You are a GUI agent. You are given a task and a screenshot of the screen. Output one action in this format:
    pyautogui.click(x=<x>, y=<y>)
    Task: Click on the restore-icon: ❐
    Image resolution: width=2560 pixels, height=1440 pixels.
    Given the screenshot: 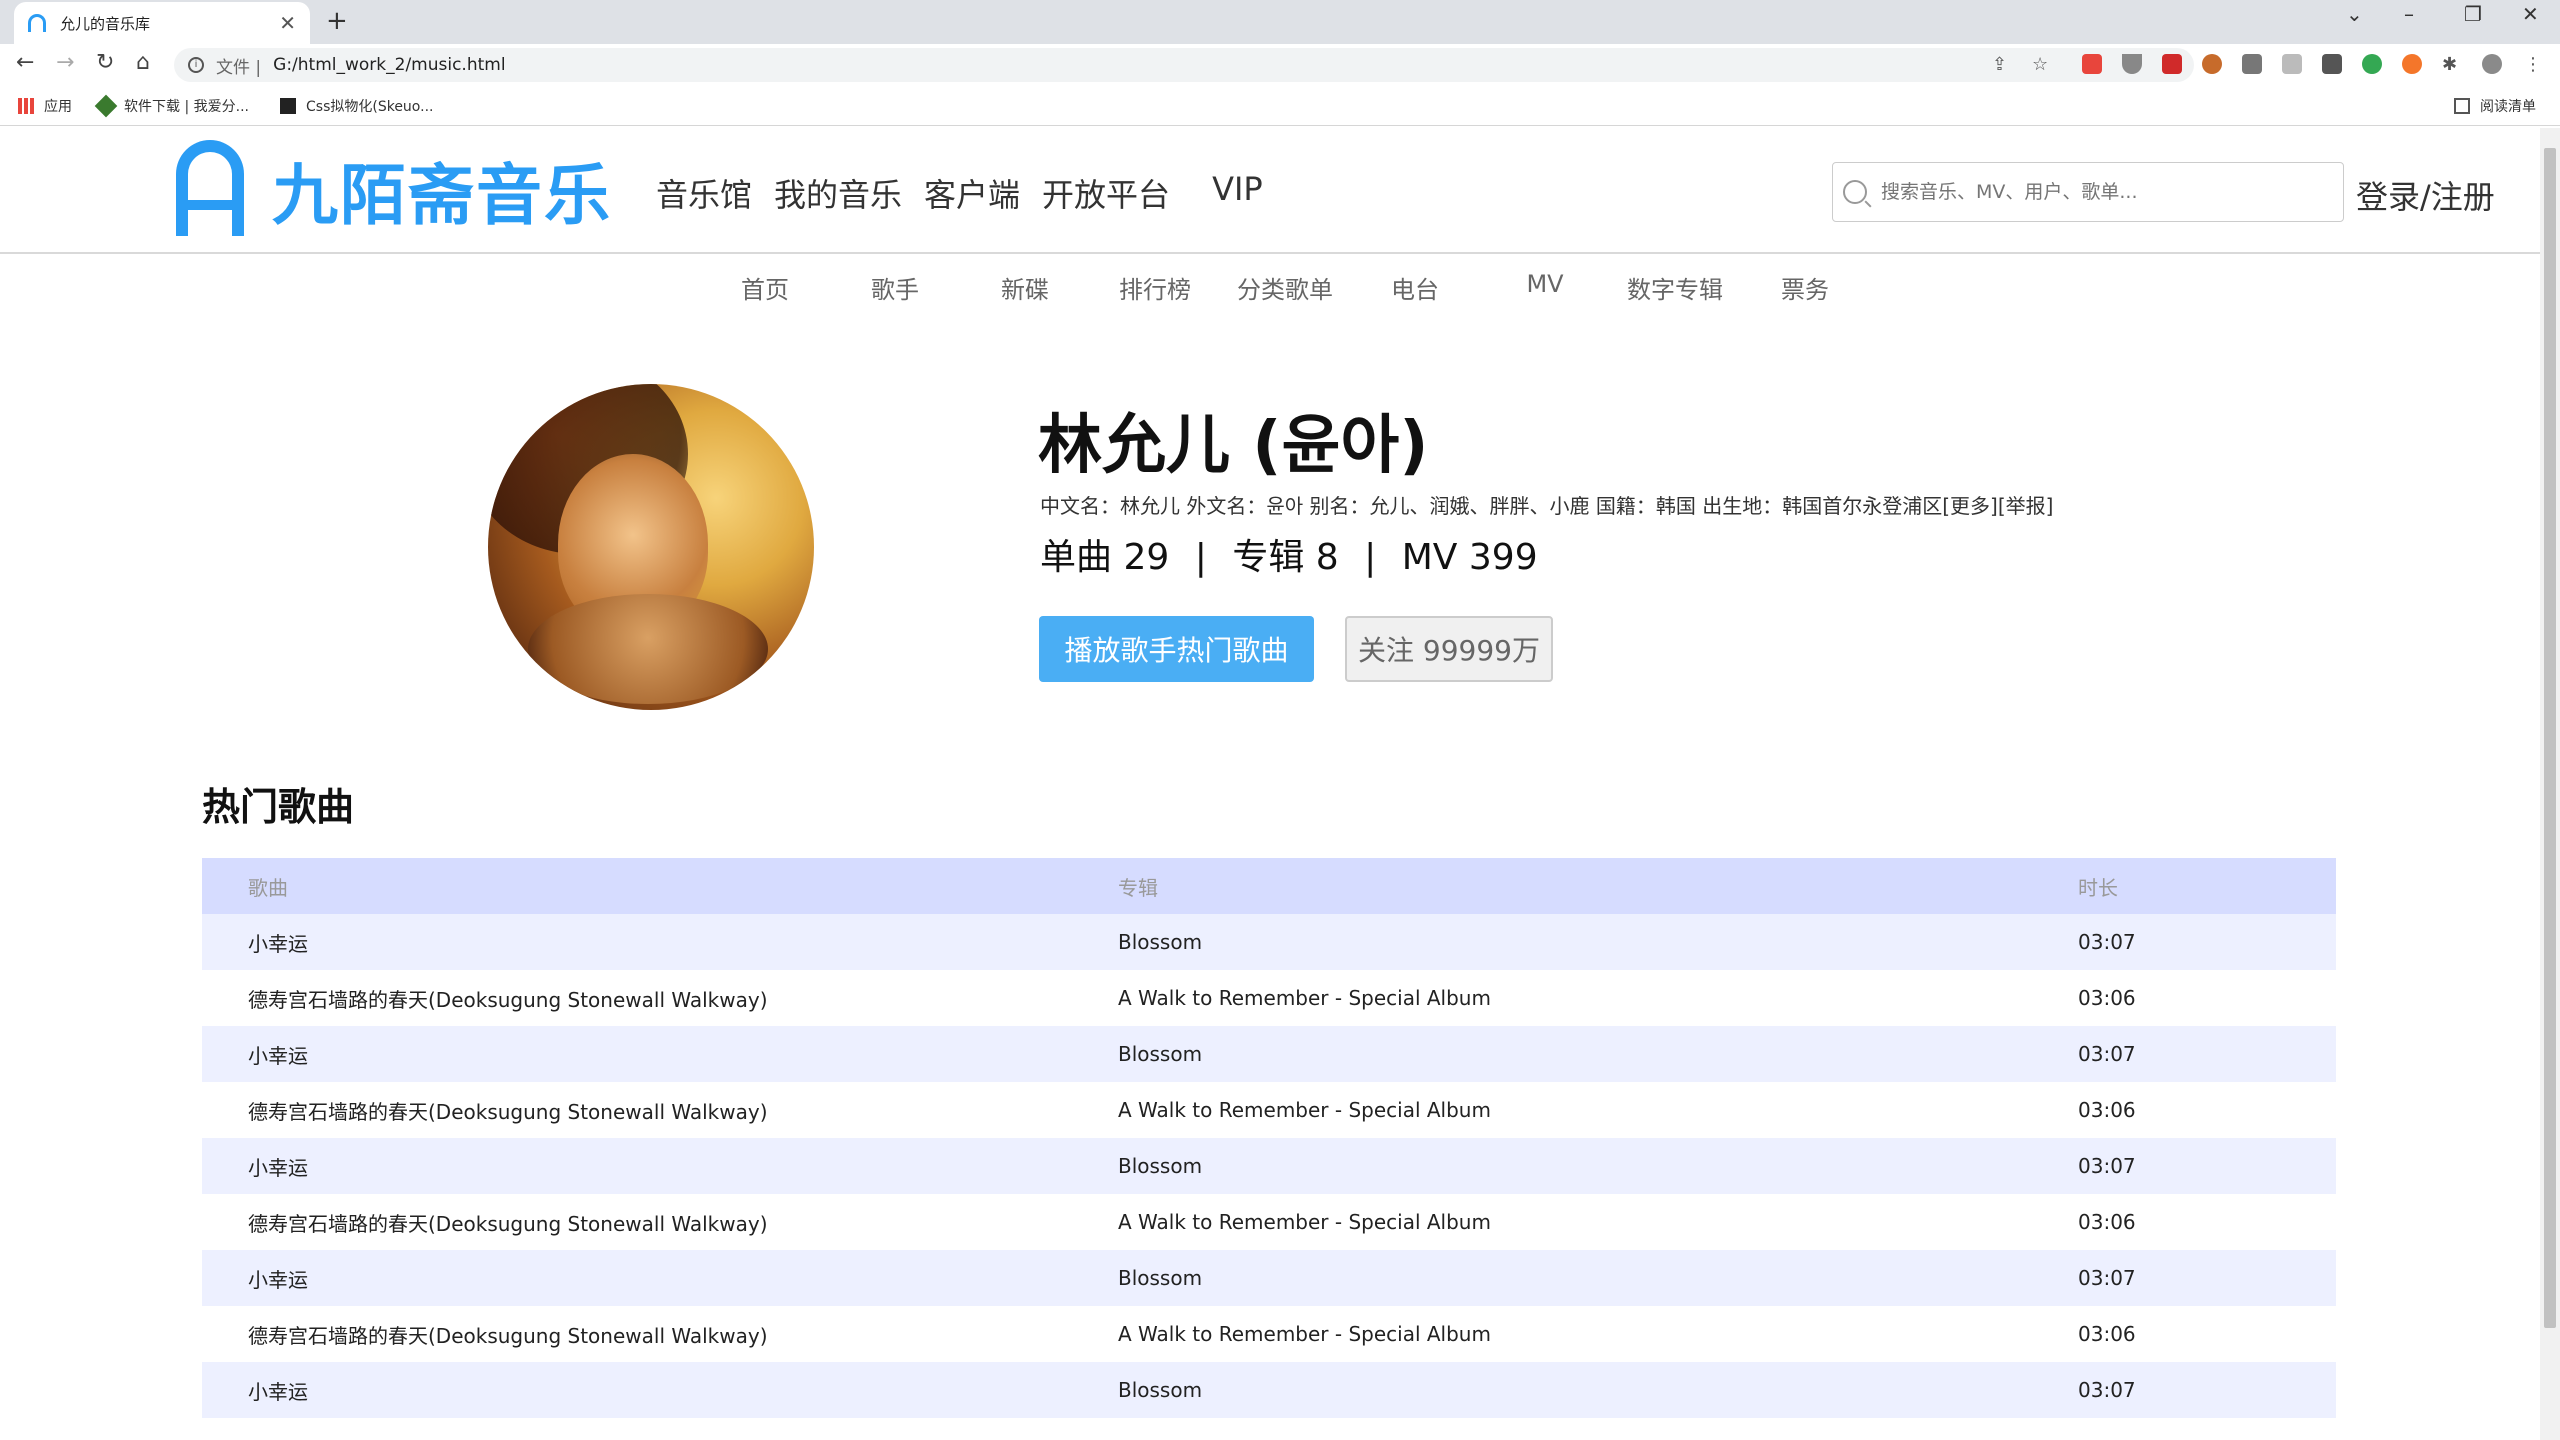 What is the action you would take?
    pyautogui.click(x=2473, y=14)
    